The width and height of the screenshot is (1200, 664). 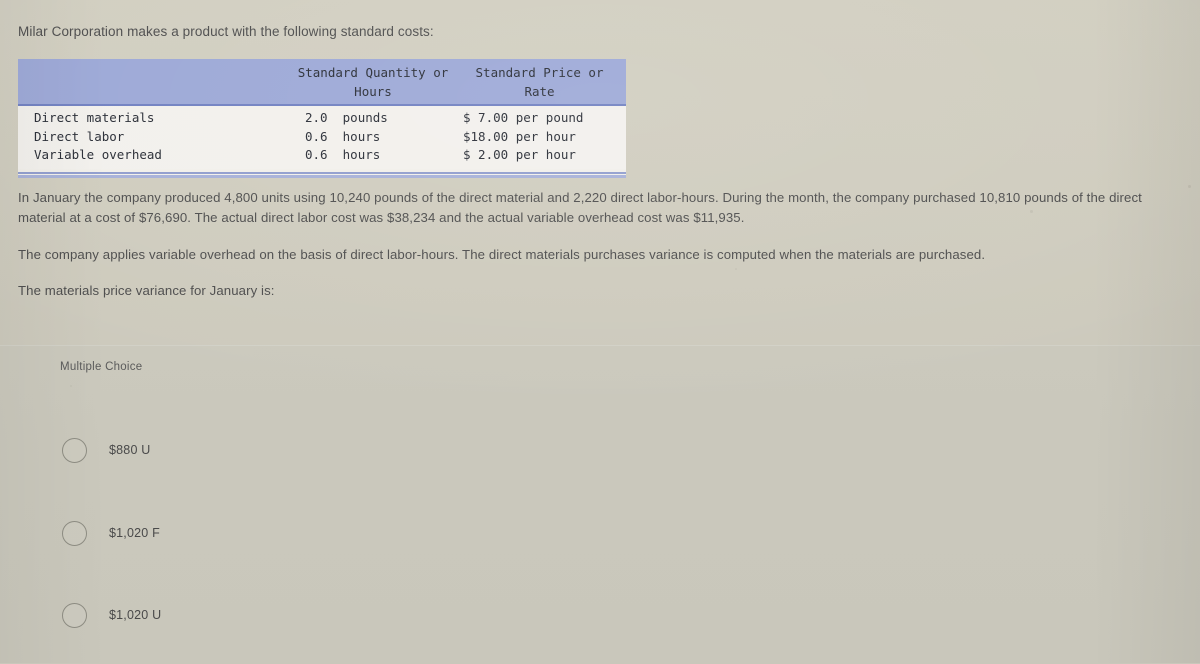 What do you see at coordinates (322, 176) in the screenshot?
I see `table-bottom-rule-secondary` at bounding box center [322, 176].